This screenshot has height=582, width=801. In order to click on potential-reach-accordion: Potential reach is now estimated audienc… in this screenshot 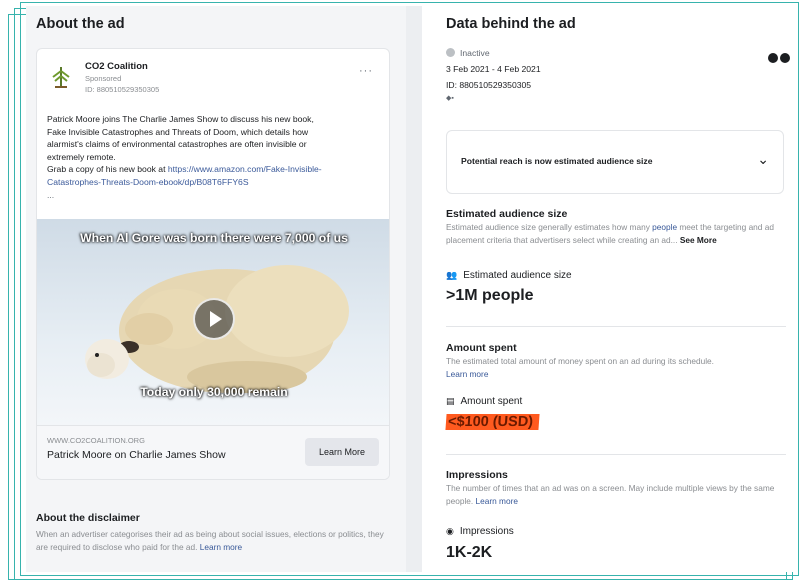, I will do `click(615, 162)`.